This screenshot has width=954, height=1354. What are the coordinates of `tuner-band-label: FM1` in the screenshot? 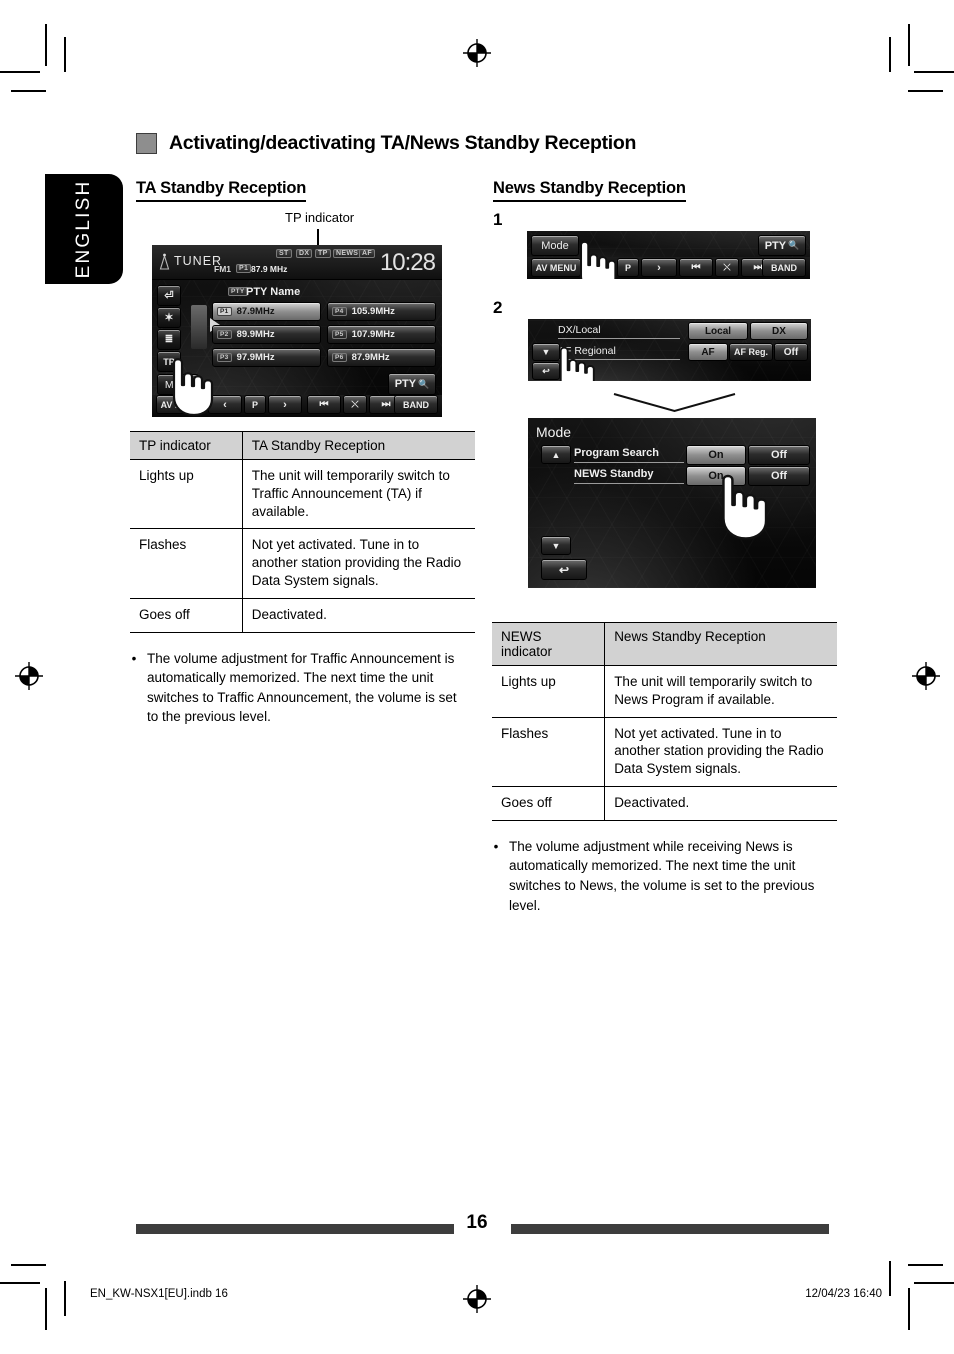 It's located at (222, 269).